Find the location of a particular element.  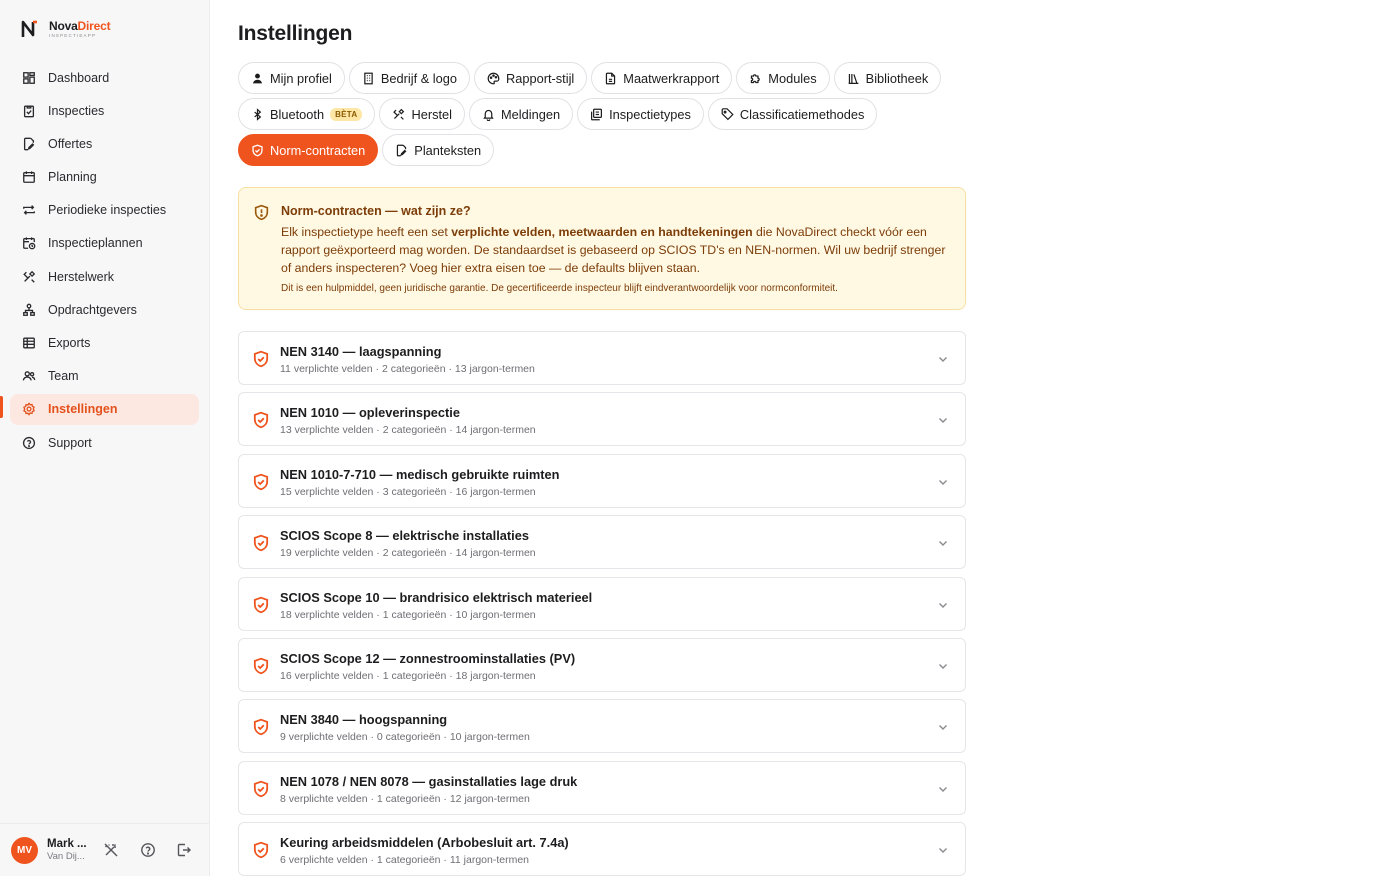

sidebar-item-dashboard: Dashboard is located at coordinates (104, 77).